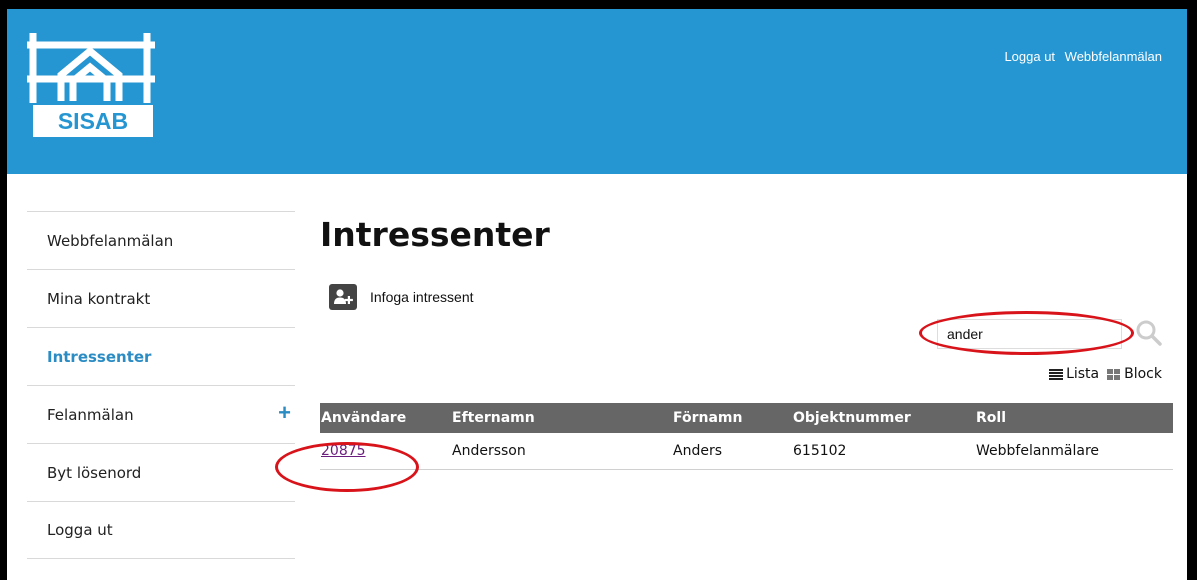 The height and width of the screenshot is (580, 1197). What do you see at coordinates (161, 472) in the screenshot?
I see `sidebar-item-byt-losenord: Byt lösenord` at bounding box center [161, 472].